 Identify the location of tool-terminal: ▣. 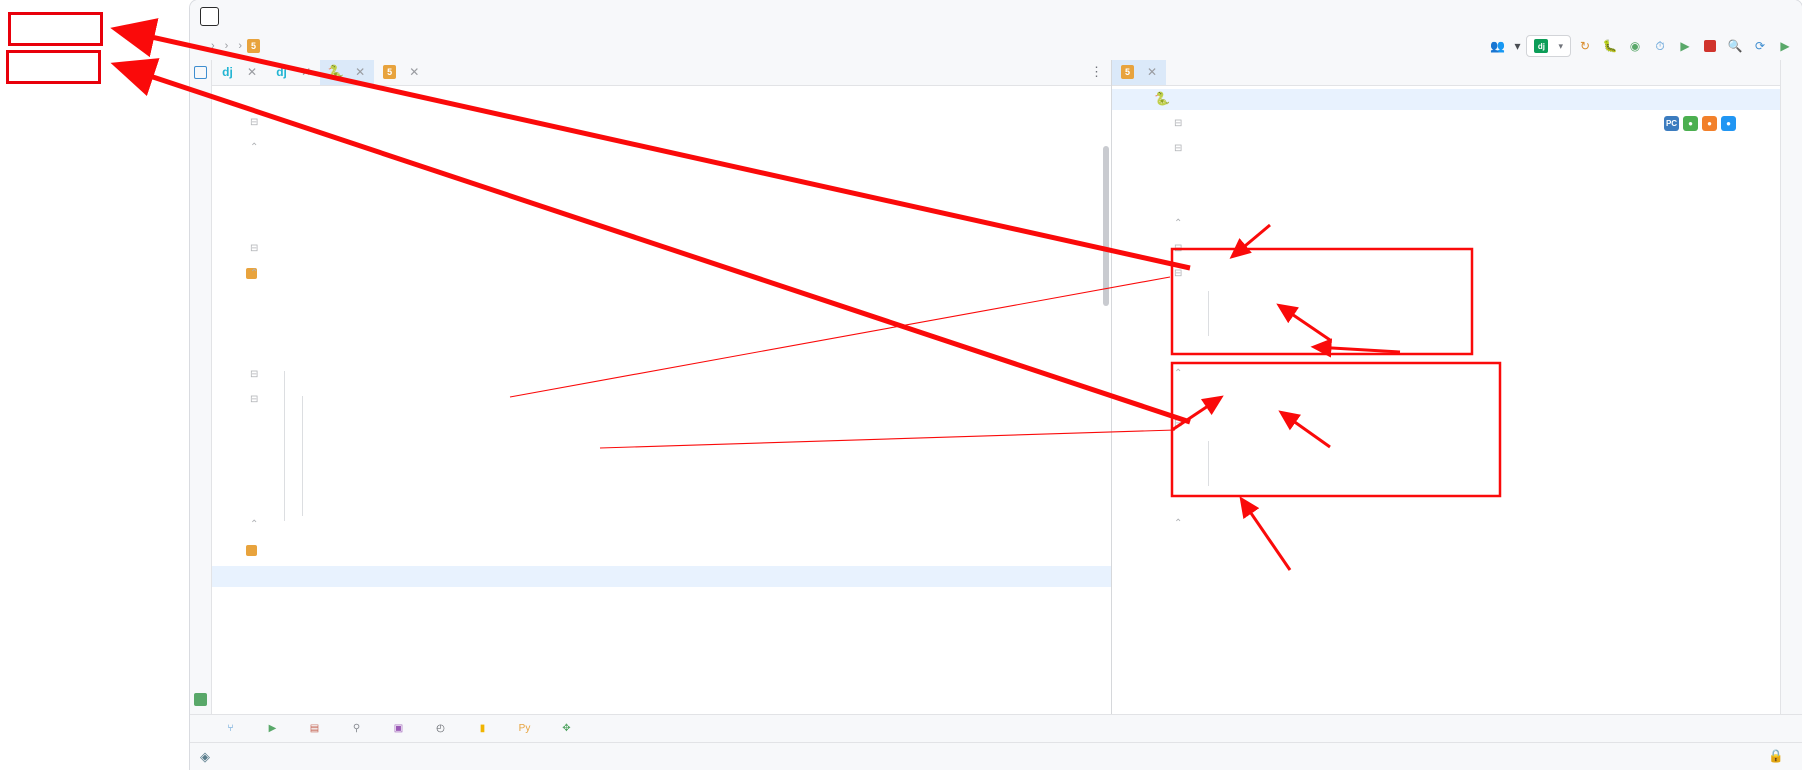
(401, 728).